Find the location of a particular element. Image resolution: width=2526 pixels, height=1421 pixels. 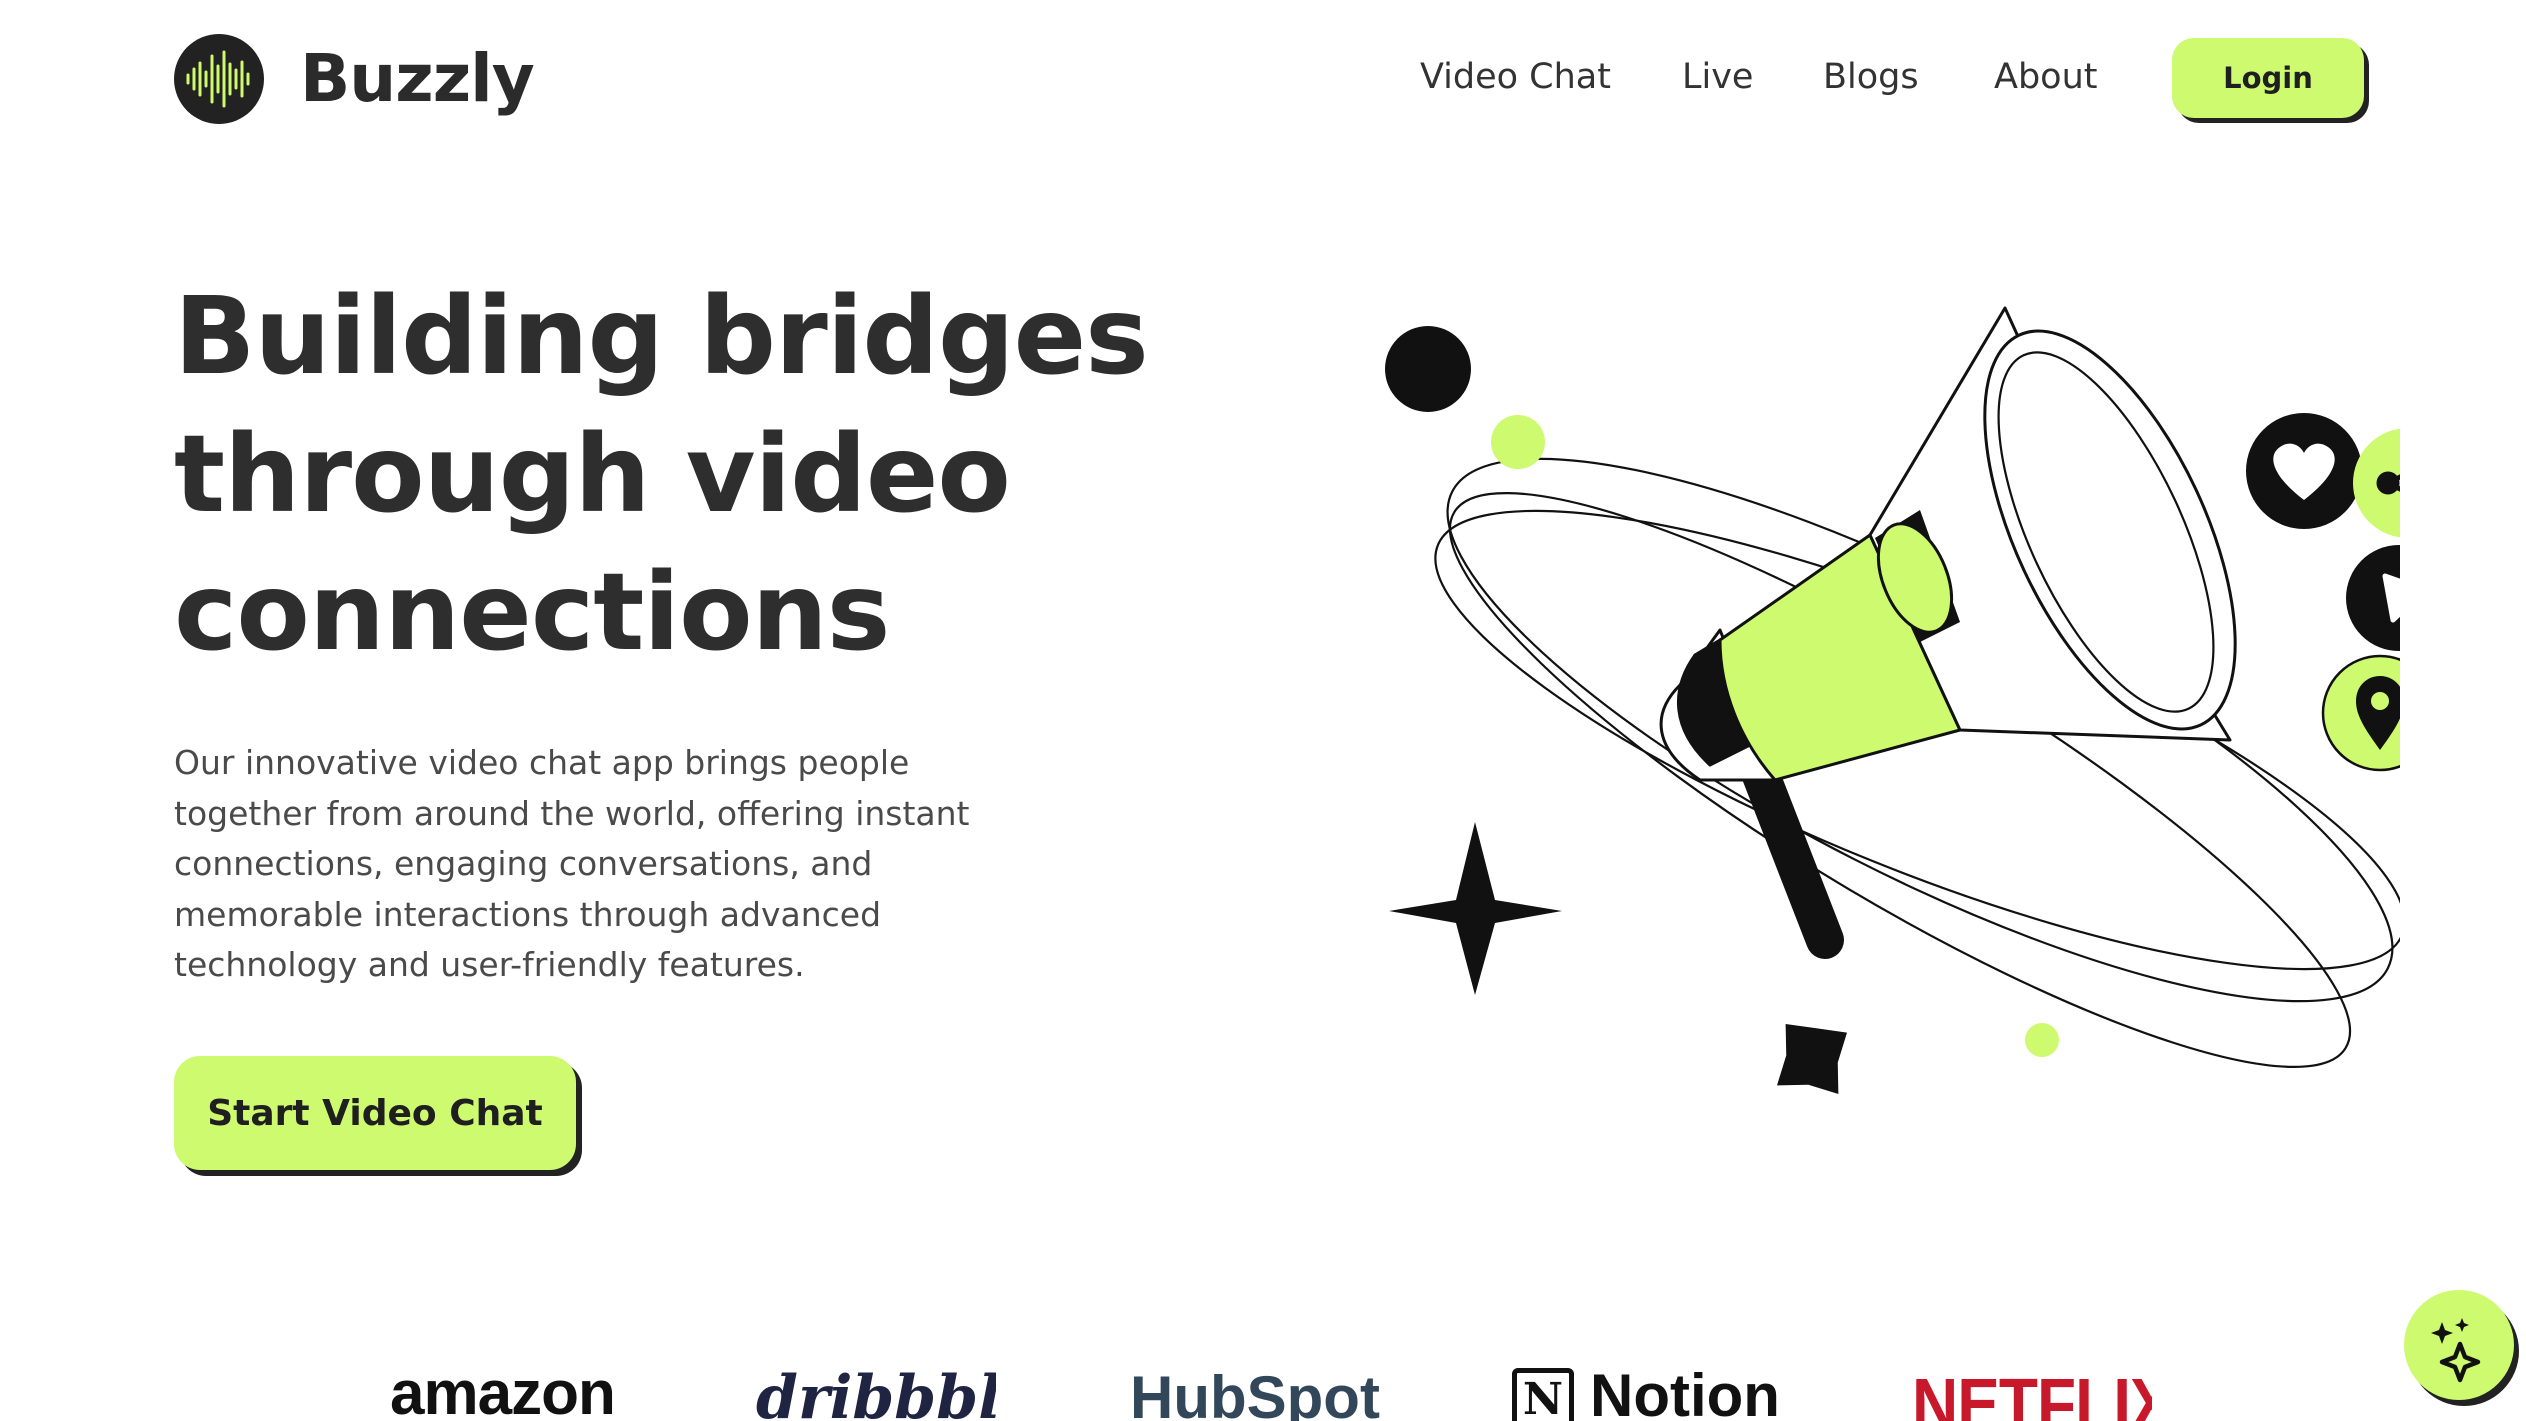

play-badge is located at coordinates (2373, 598).